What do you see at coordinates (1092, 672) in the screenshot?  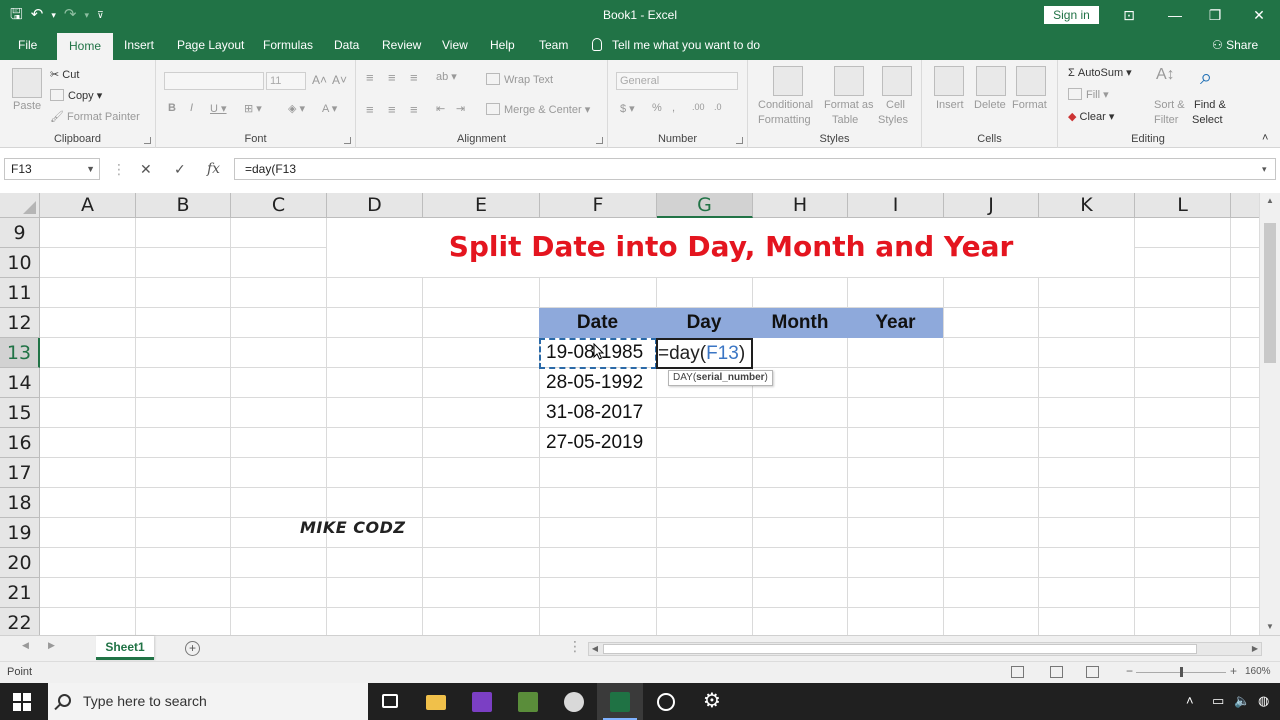 I see `page-break-view-icon` at bounding box center [1092, 672].